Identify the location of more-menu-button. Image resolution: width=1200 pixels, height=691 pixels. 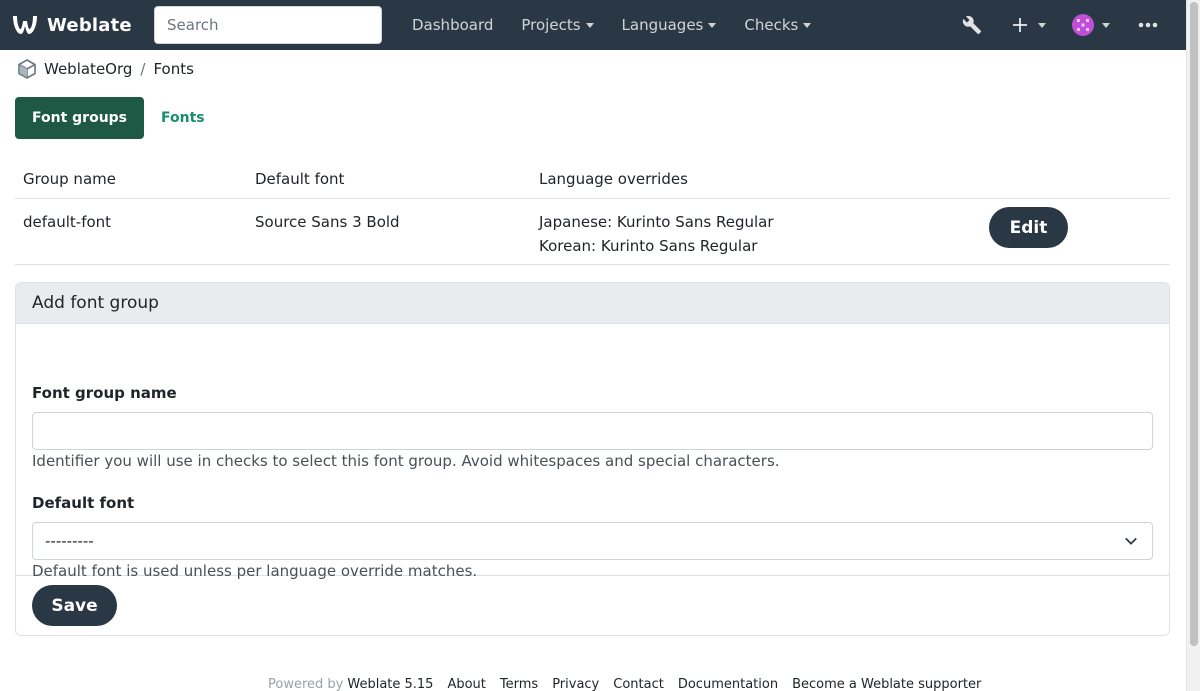
(1148, 25).